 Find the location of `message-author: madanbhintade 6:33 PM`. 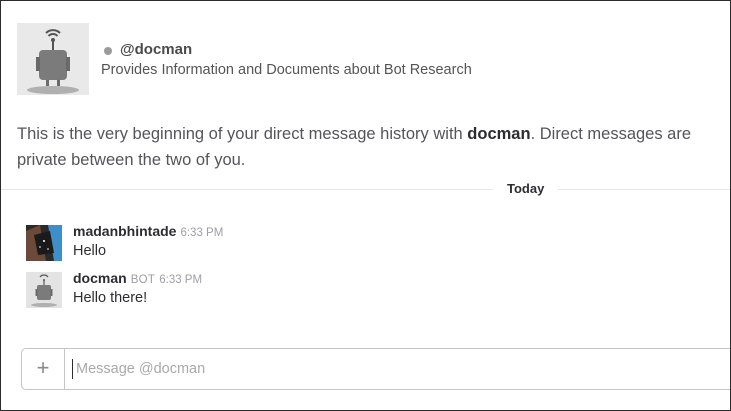

message-author: madanbhintade 6:33 PM is located at coordinates (148, 231).